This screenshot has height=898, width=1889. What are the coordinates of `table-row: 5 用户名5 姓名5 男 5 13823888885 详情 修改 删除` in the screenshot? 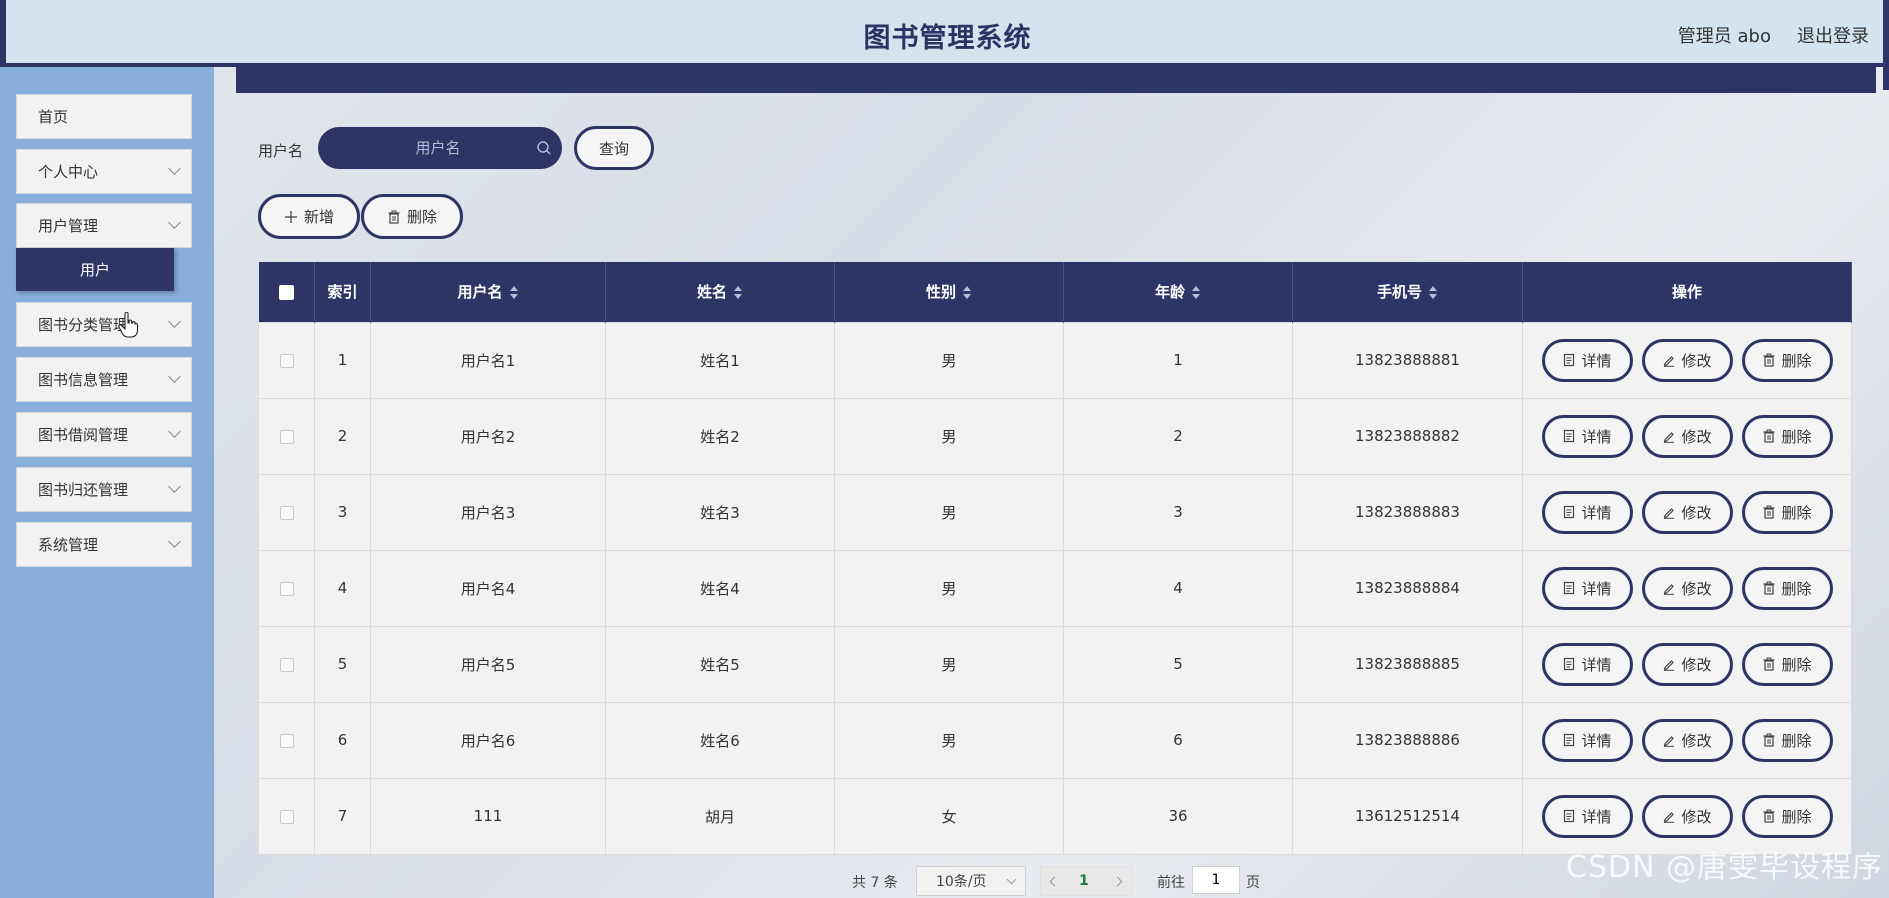 It's located at (1055, 664).